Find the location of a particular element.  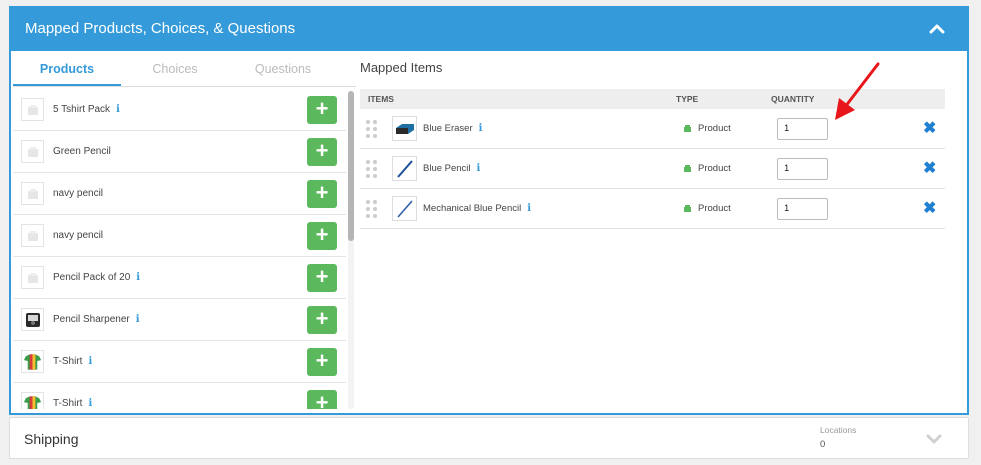

item-name: Blue Eraser is located at coordinates (448, 128).